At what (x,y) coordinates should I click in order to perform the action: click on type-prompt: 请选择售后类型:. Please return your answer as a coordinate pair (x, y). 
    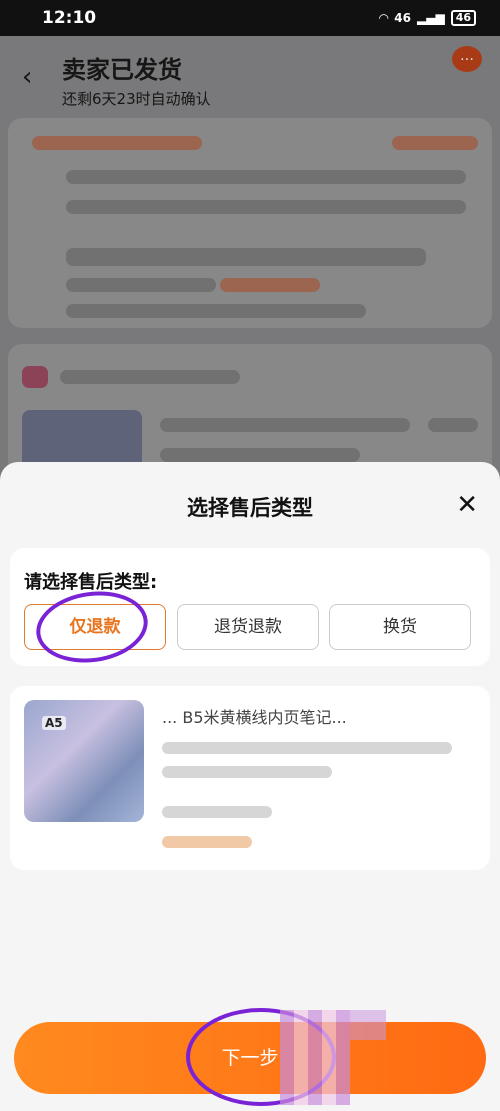
    Looking at the image, I should click on (91, 582).